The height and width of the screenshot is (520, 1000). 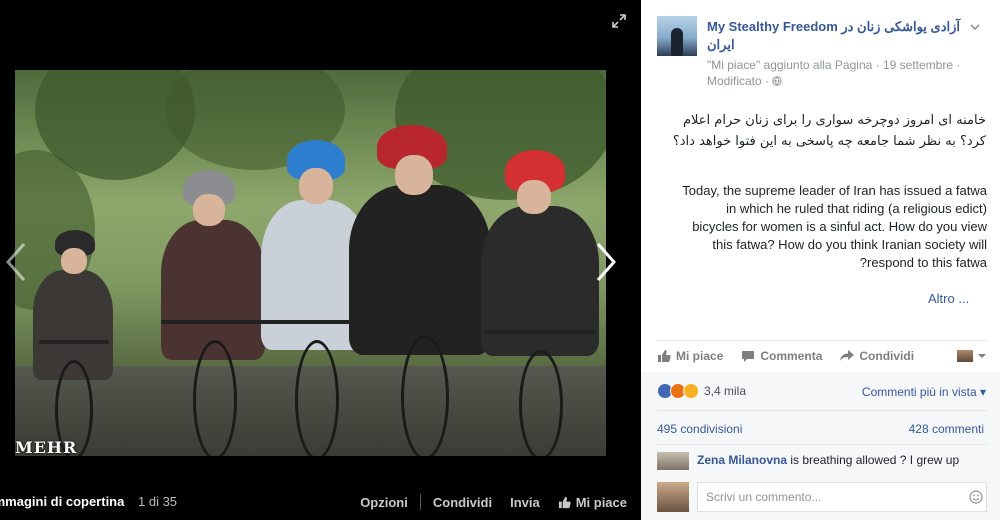 I want to click on expand-icon, so click(x=619, y=21).